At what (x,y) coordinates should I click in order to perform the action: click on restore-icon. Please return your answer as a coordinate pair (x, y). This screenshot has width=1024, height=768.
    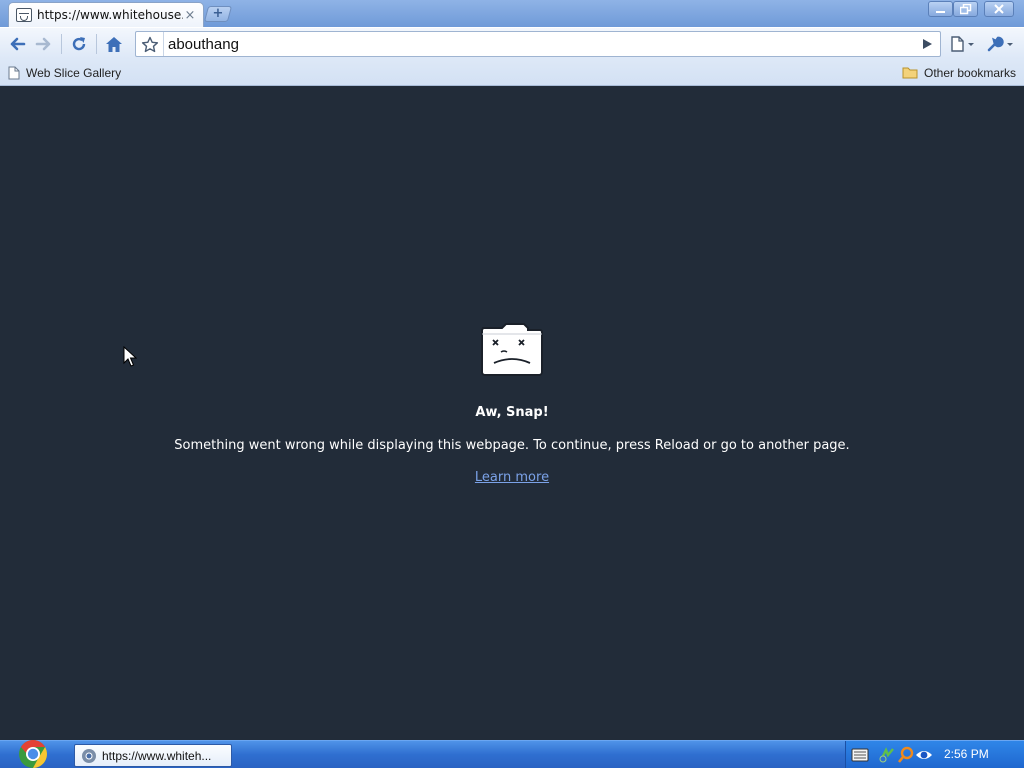
    Looking at the image, I should click on (965, 9).